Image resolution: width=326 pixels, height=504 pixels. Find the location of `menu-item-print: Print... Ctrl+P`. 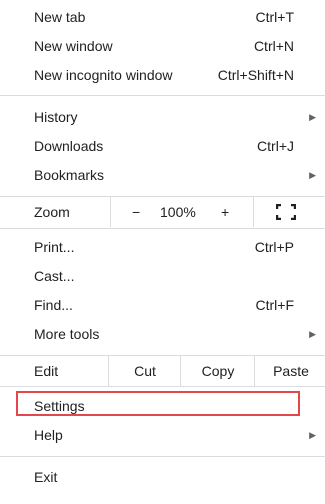

menu-item-print: Print... Ctrl+P is located at coordinates (163, 247).